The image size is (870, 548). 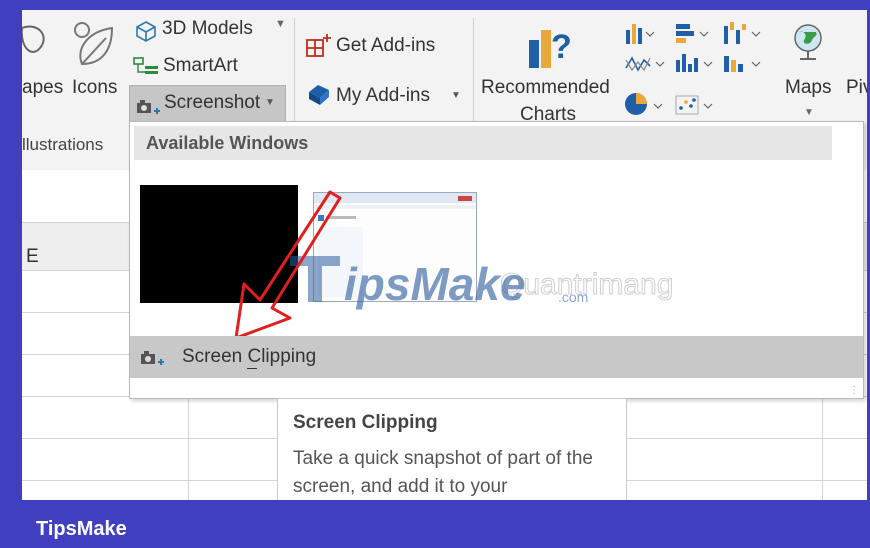 What do you see at coordinates (319, 95) in the screenshot?
I see `my-addins-icon` at bounding box center [319, 95].